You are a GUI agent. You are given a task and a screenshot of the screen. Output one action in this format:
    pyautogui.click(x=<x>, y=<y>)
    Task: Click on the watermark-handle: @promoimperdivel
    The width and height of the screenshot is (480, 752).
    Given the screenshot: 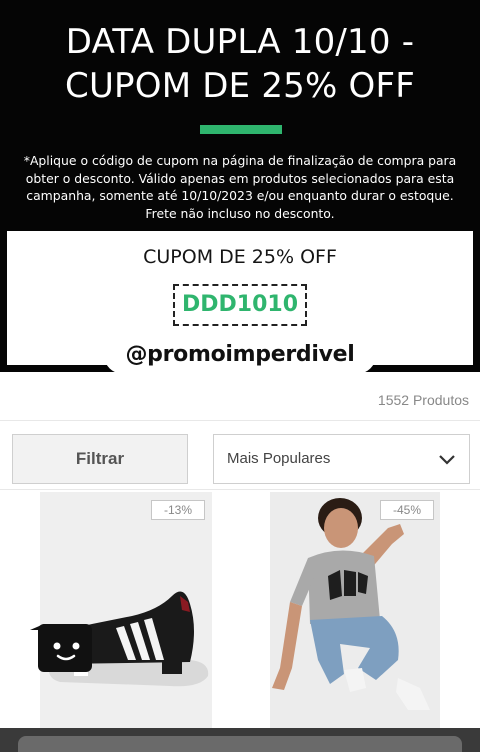 What is the action you would take?
    pyautogui.click(x=240, y=355)
    